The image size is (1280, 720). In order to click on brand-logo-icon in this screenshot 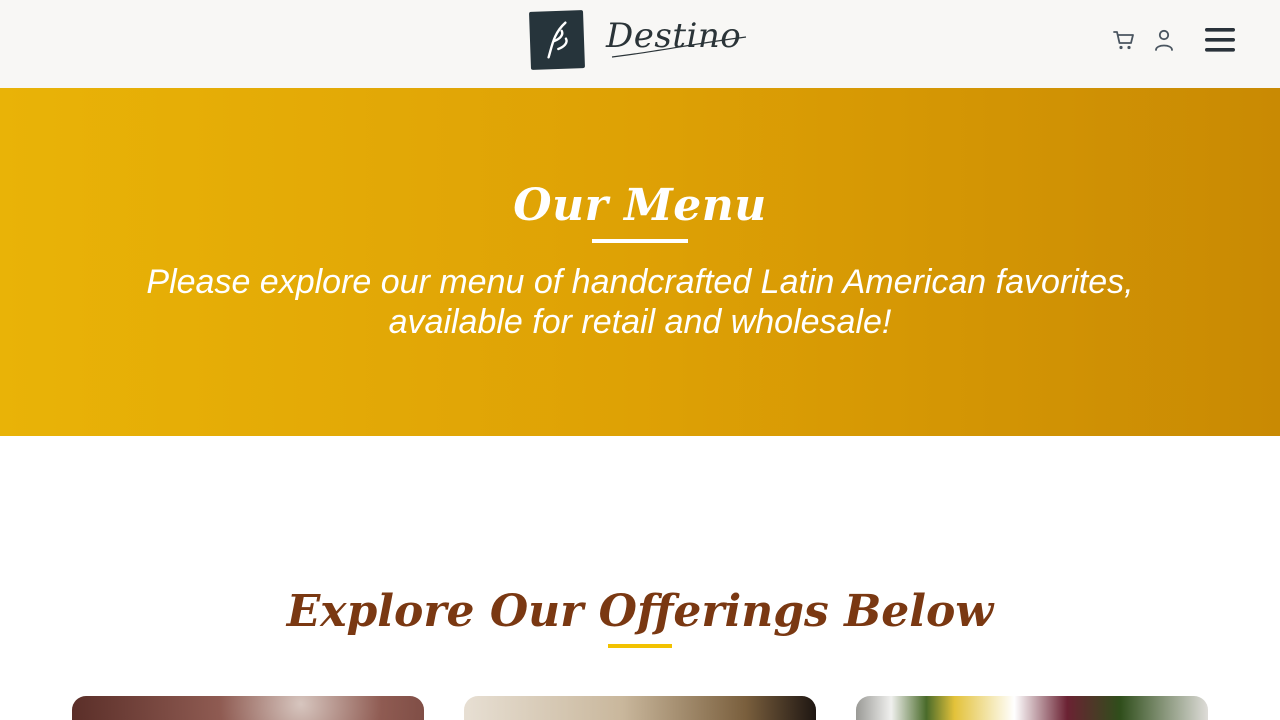, I will do `click(557, 40)`.